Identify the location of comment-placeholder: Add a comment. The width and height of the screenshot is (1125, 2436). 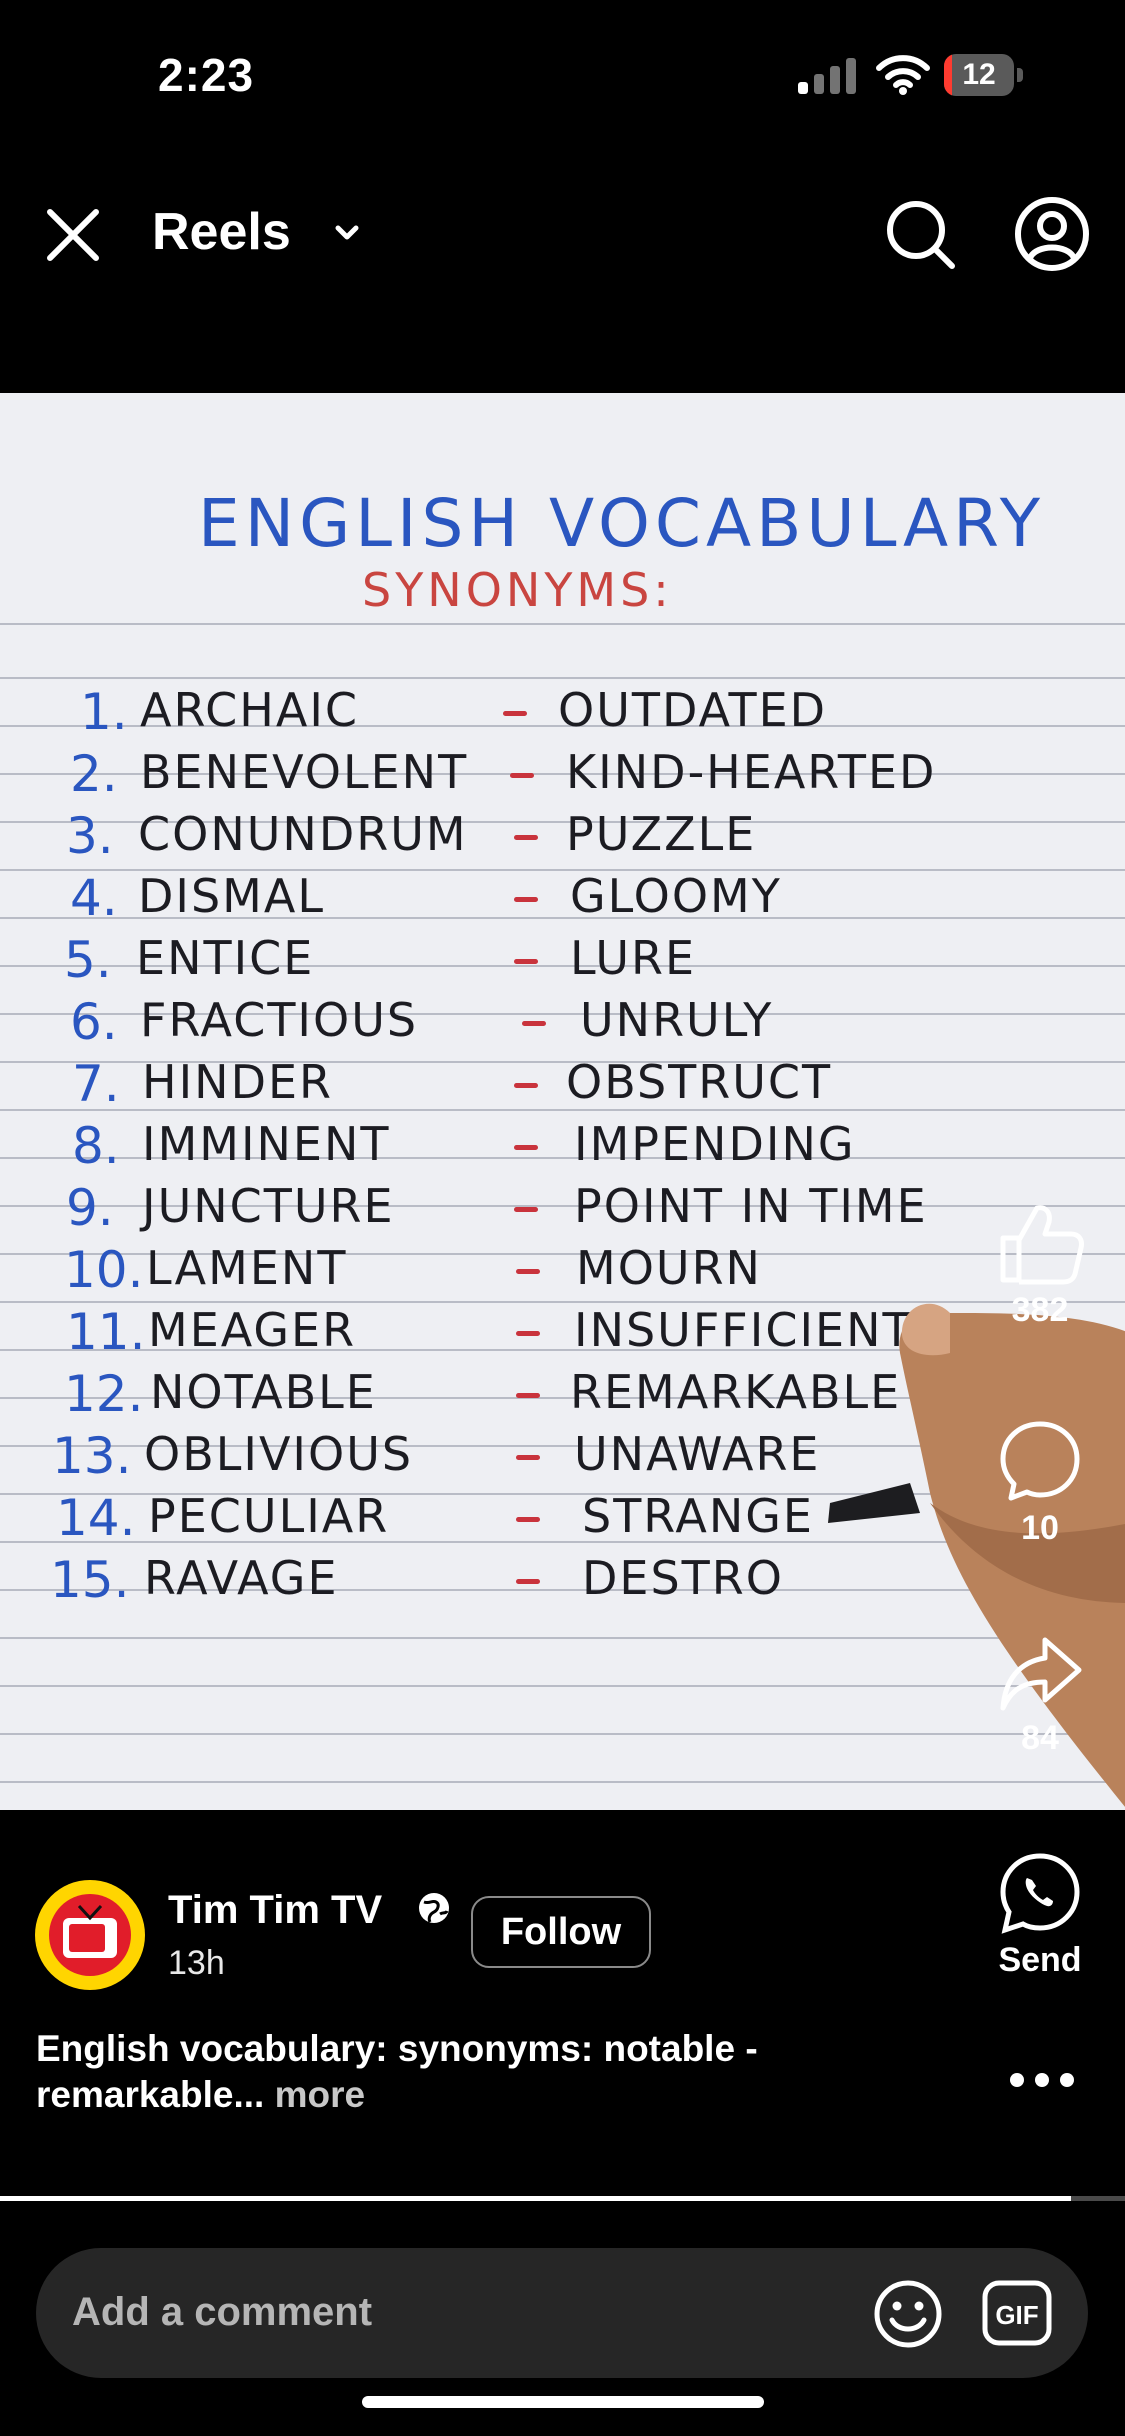
(222, 2312).